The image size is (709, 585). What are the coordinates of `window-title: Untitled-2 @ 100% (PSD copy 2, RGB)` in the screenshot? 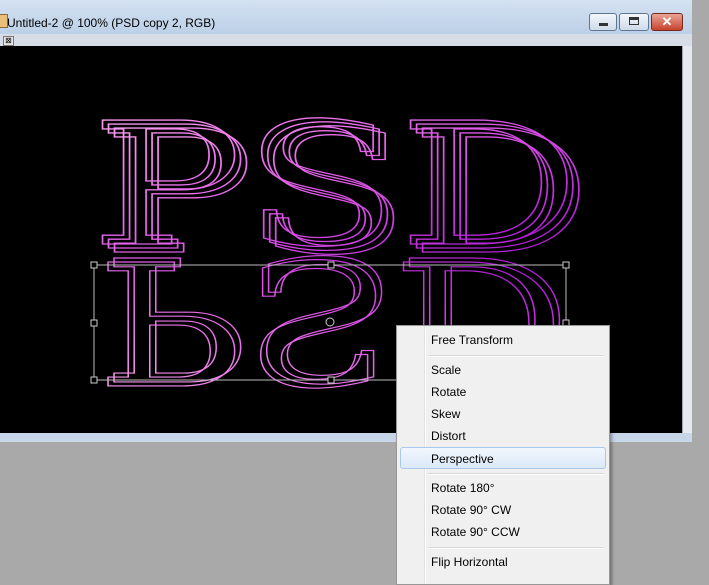 It's located at (111, 23).